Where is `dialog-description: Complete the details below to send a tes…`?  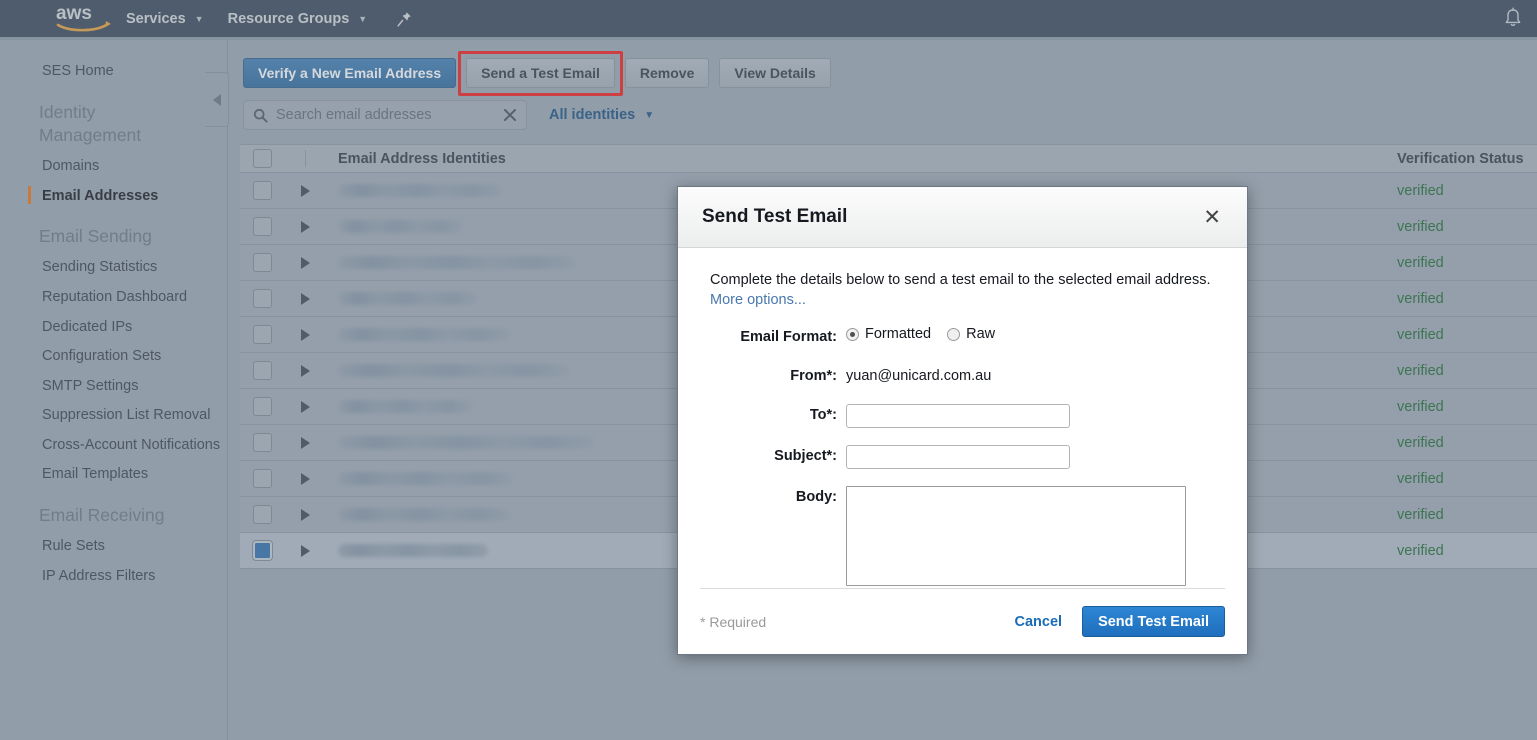 dialog-description: Complete the details below to send a tes… is located at coordinates (960, 280).